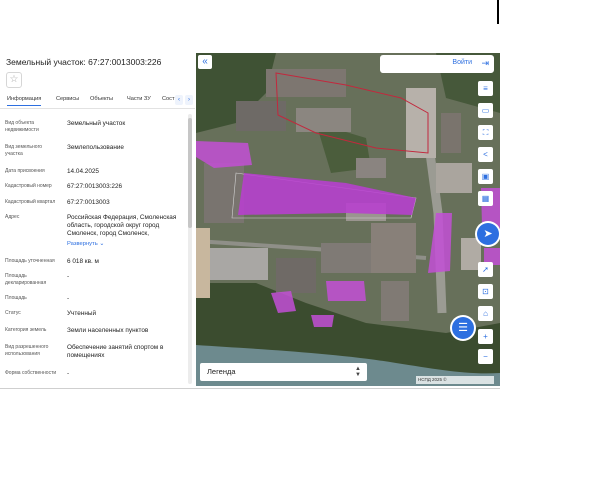 Image resolution: width=600 pixels, height=480 pixels. What do you see at coordinates (67, 99) in the screenshot?
I see `tab-services: Сервисы` at bounding box center [67, 99].